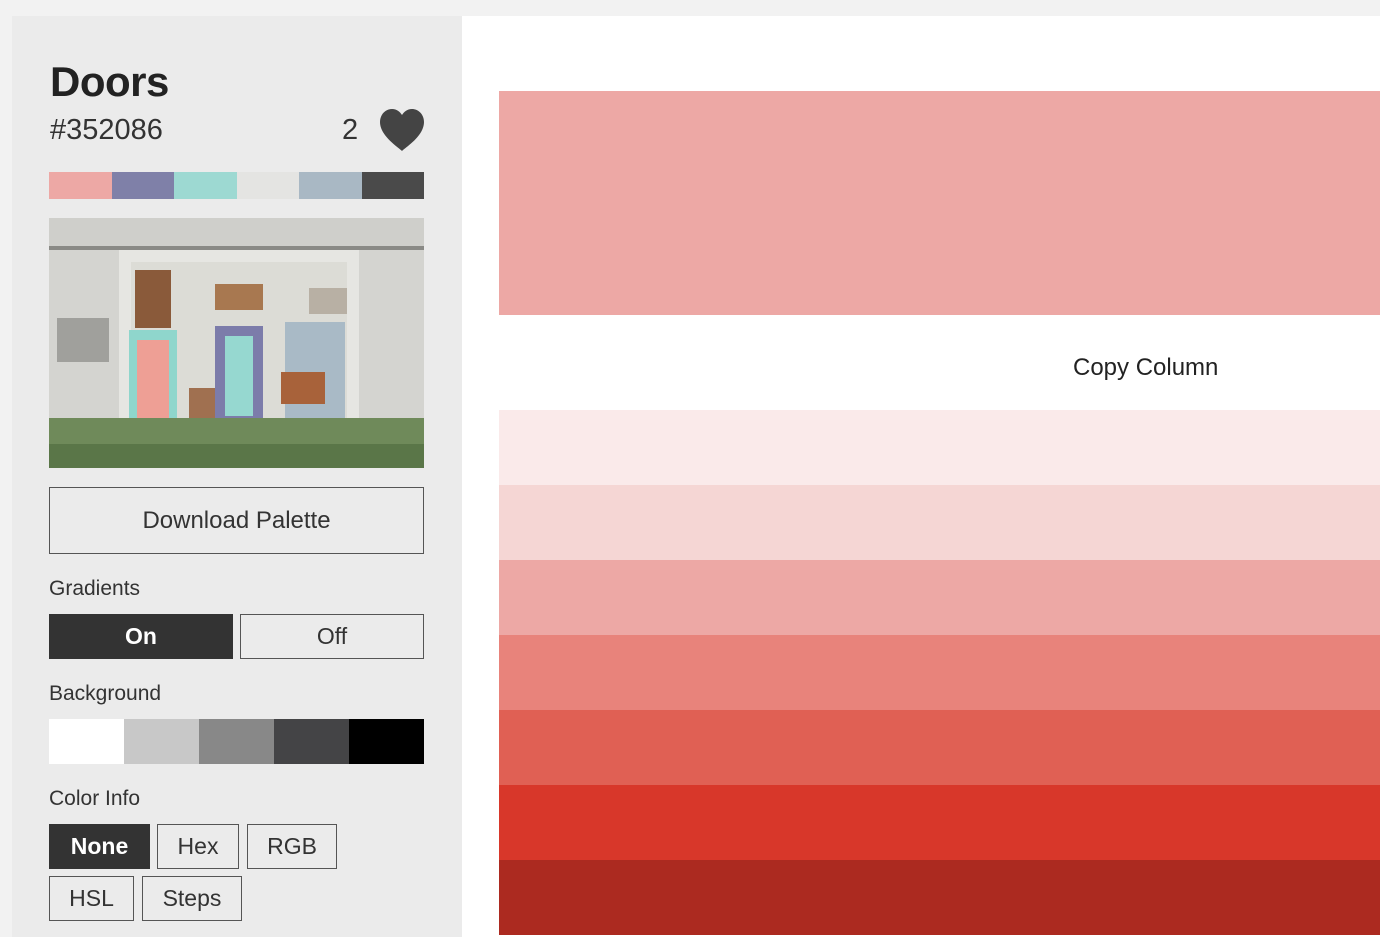  What do you see at coordinates (95, 588) in the screenshot?
I see `gradients-label: Gradients` at bounding box center [95, 588].